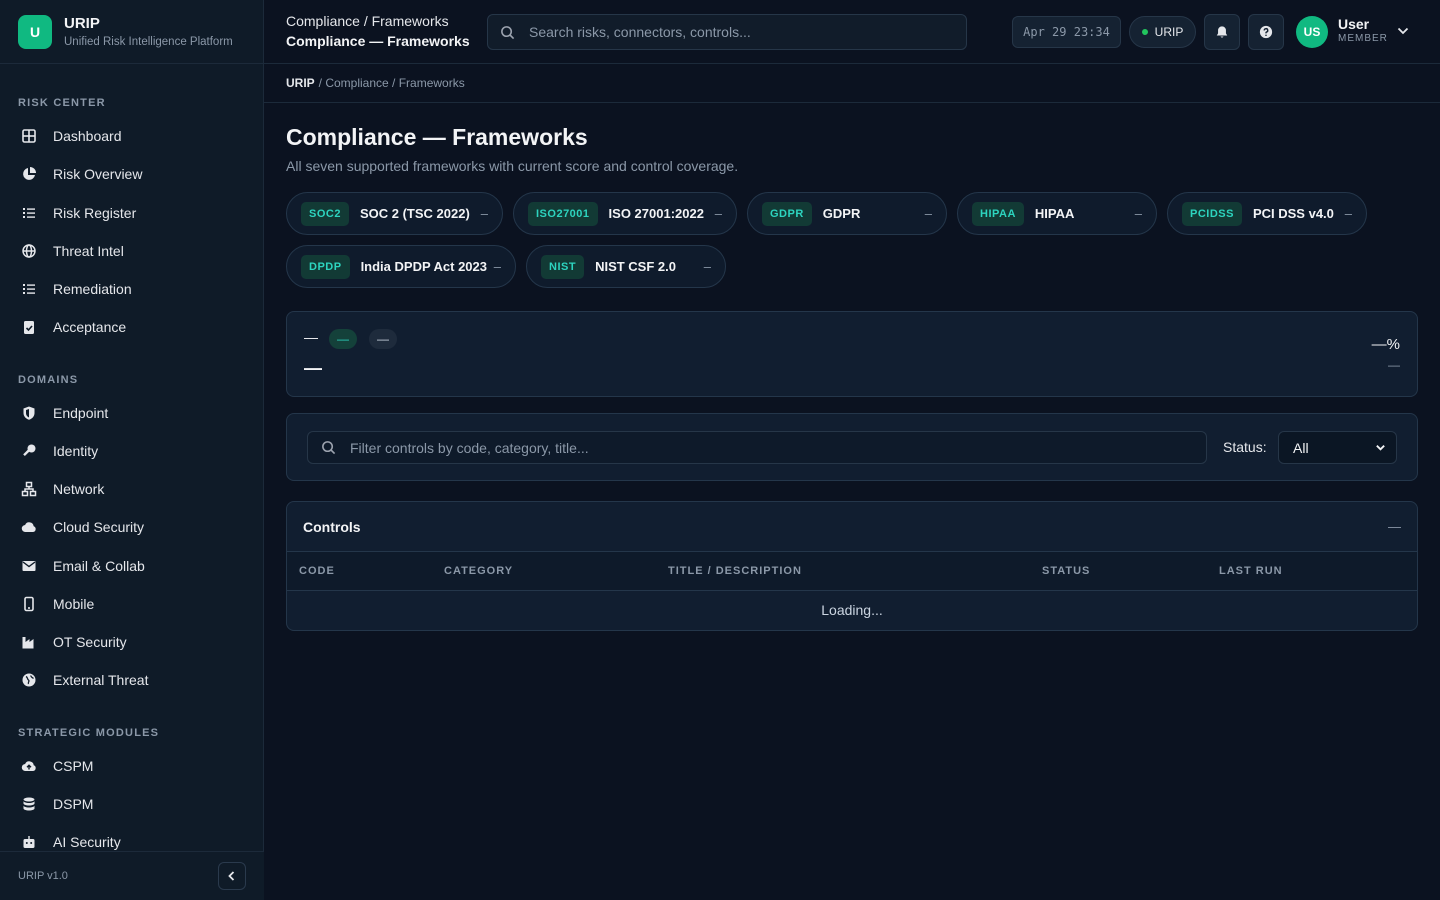 This screenshot has height=900, width=1440. What do you see at coordinates (132, 136) in the screenshot?
I see `sidebar-item-dashboard: Dashboard` at bounding box center [132, 136].